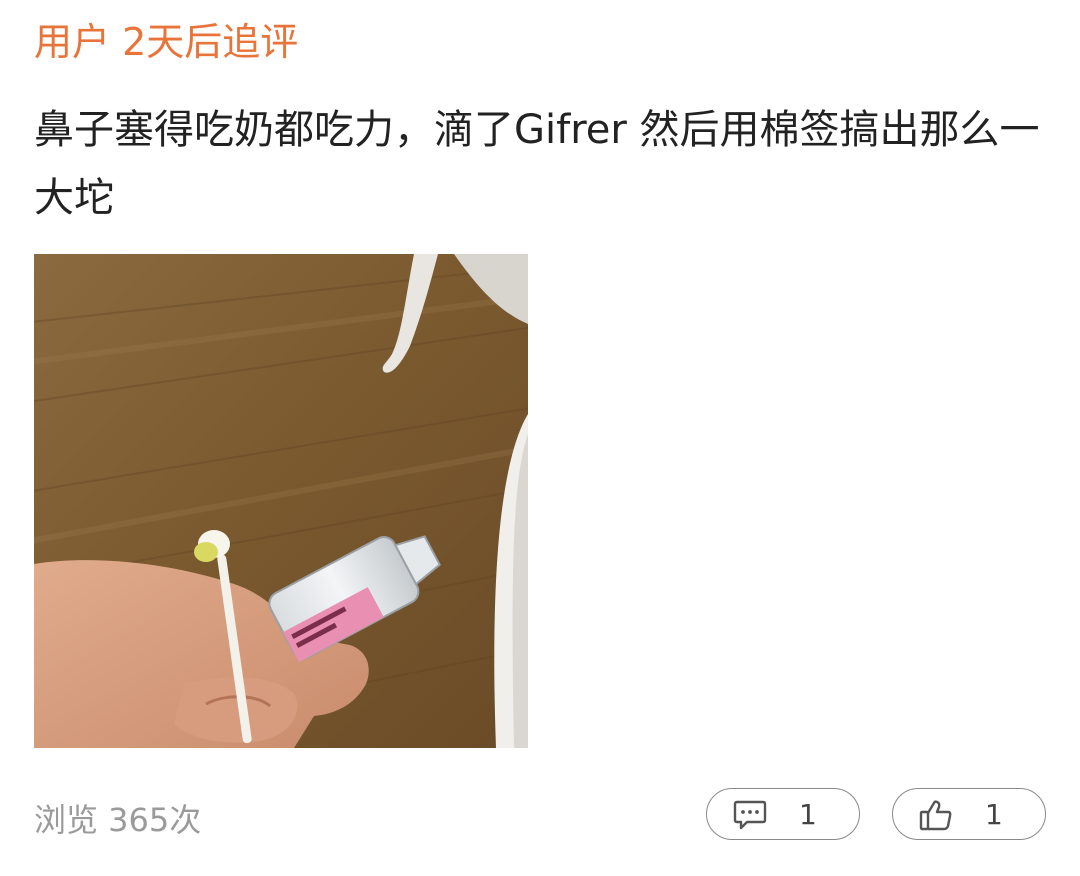 Image resolution: width=1080 pixels, height=876 pixels. What do you see at coordinates (783, 814) in the screenshot?
I see `comment-button: 1` at bounding box center [783, 814].